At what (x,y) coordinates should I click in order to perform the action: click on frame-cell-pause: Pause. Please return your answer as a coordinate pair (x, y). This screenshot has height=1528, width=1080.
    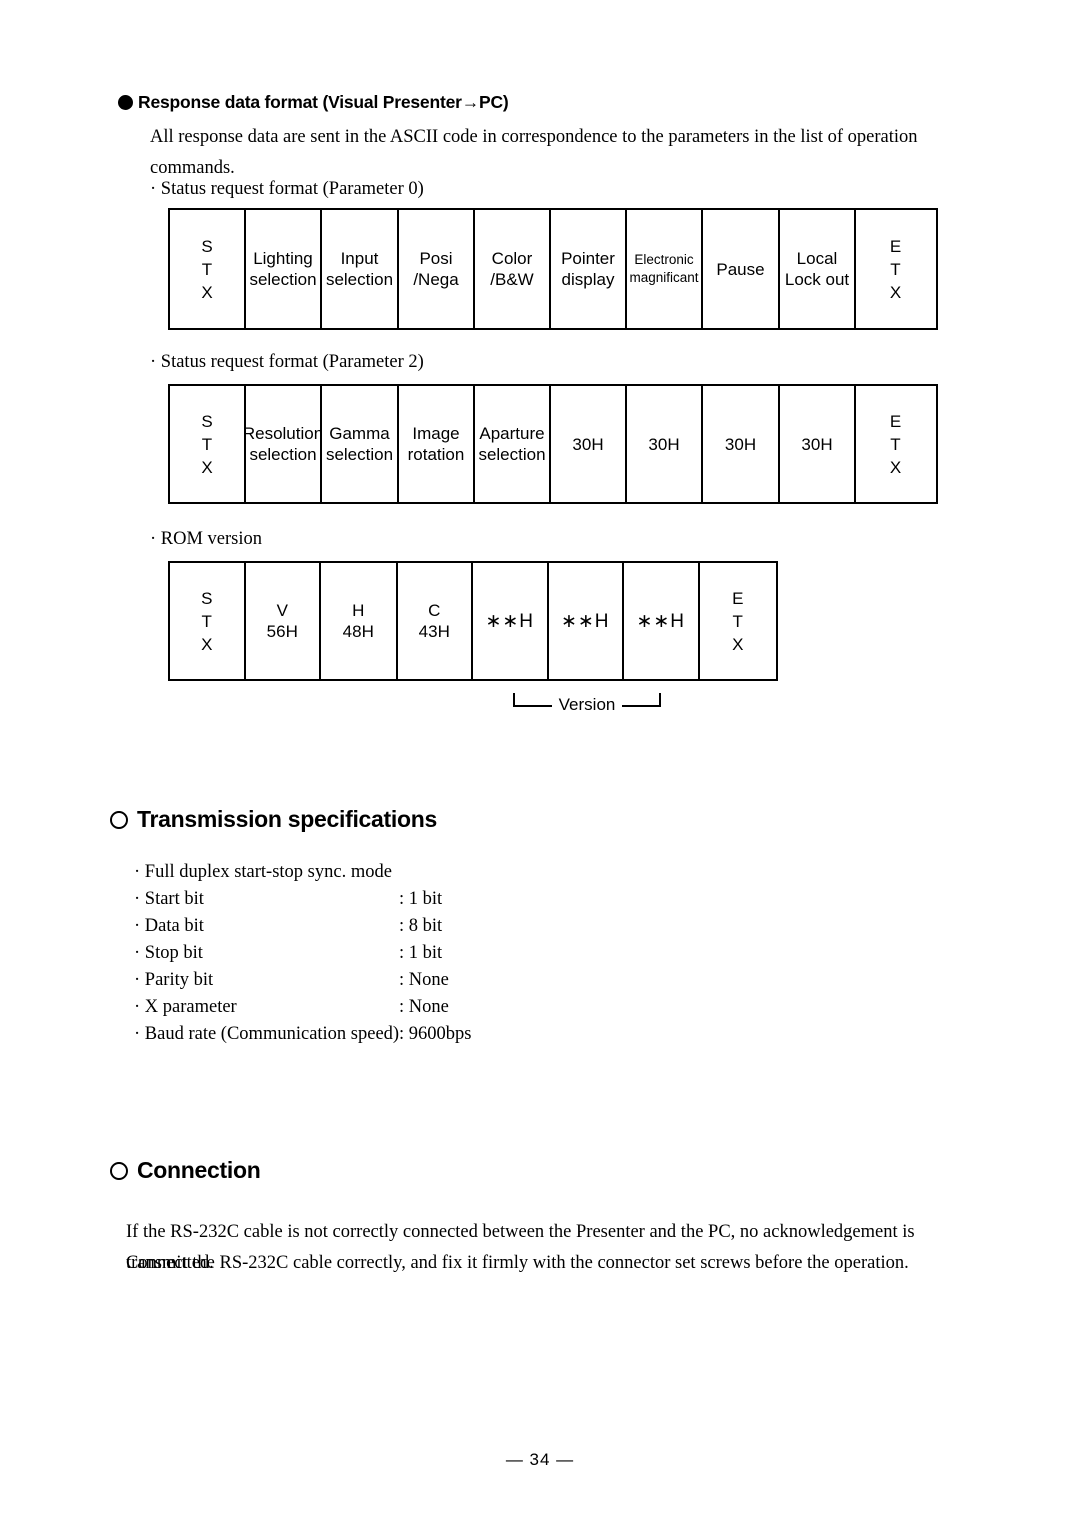
    Looking at the image, I should click on (741, 269).